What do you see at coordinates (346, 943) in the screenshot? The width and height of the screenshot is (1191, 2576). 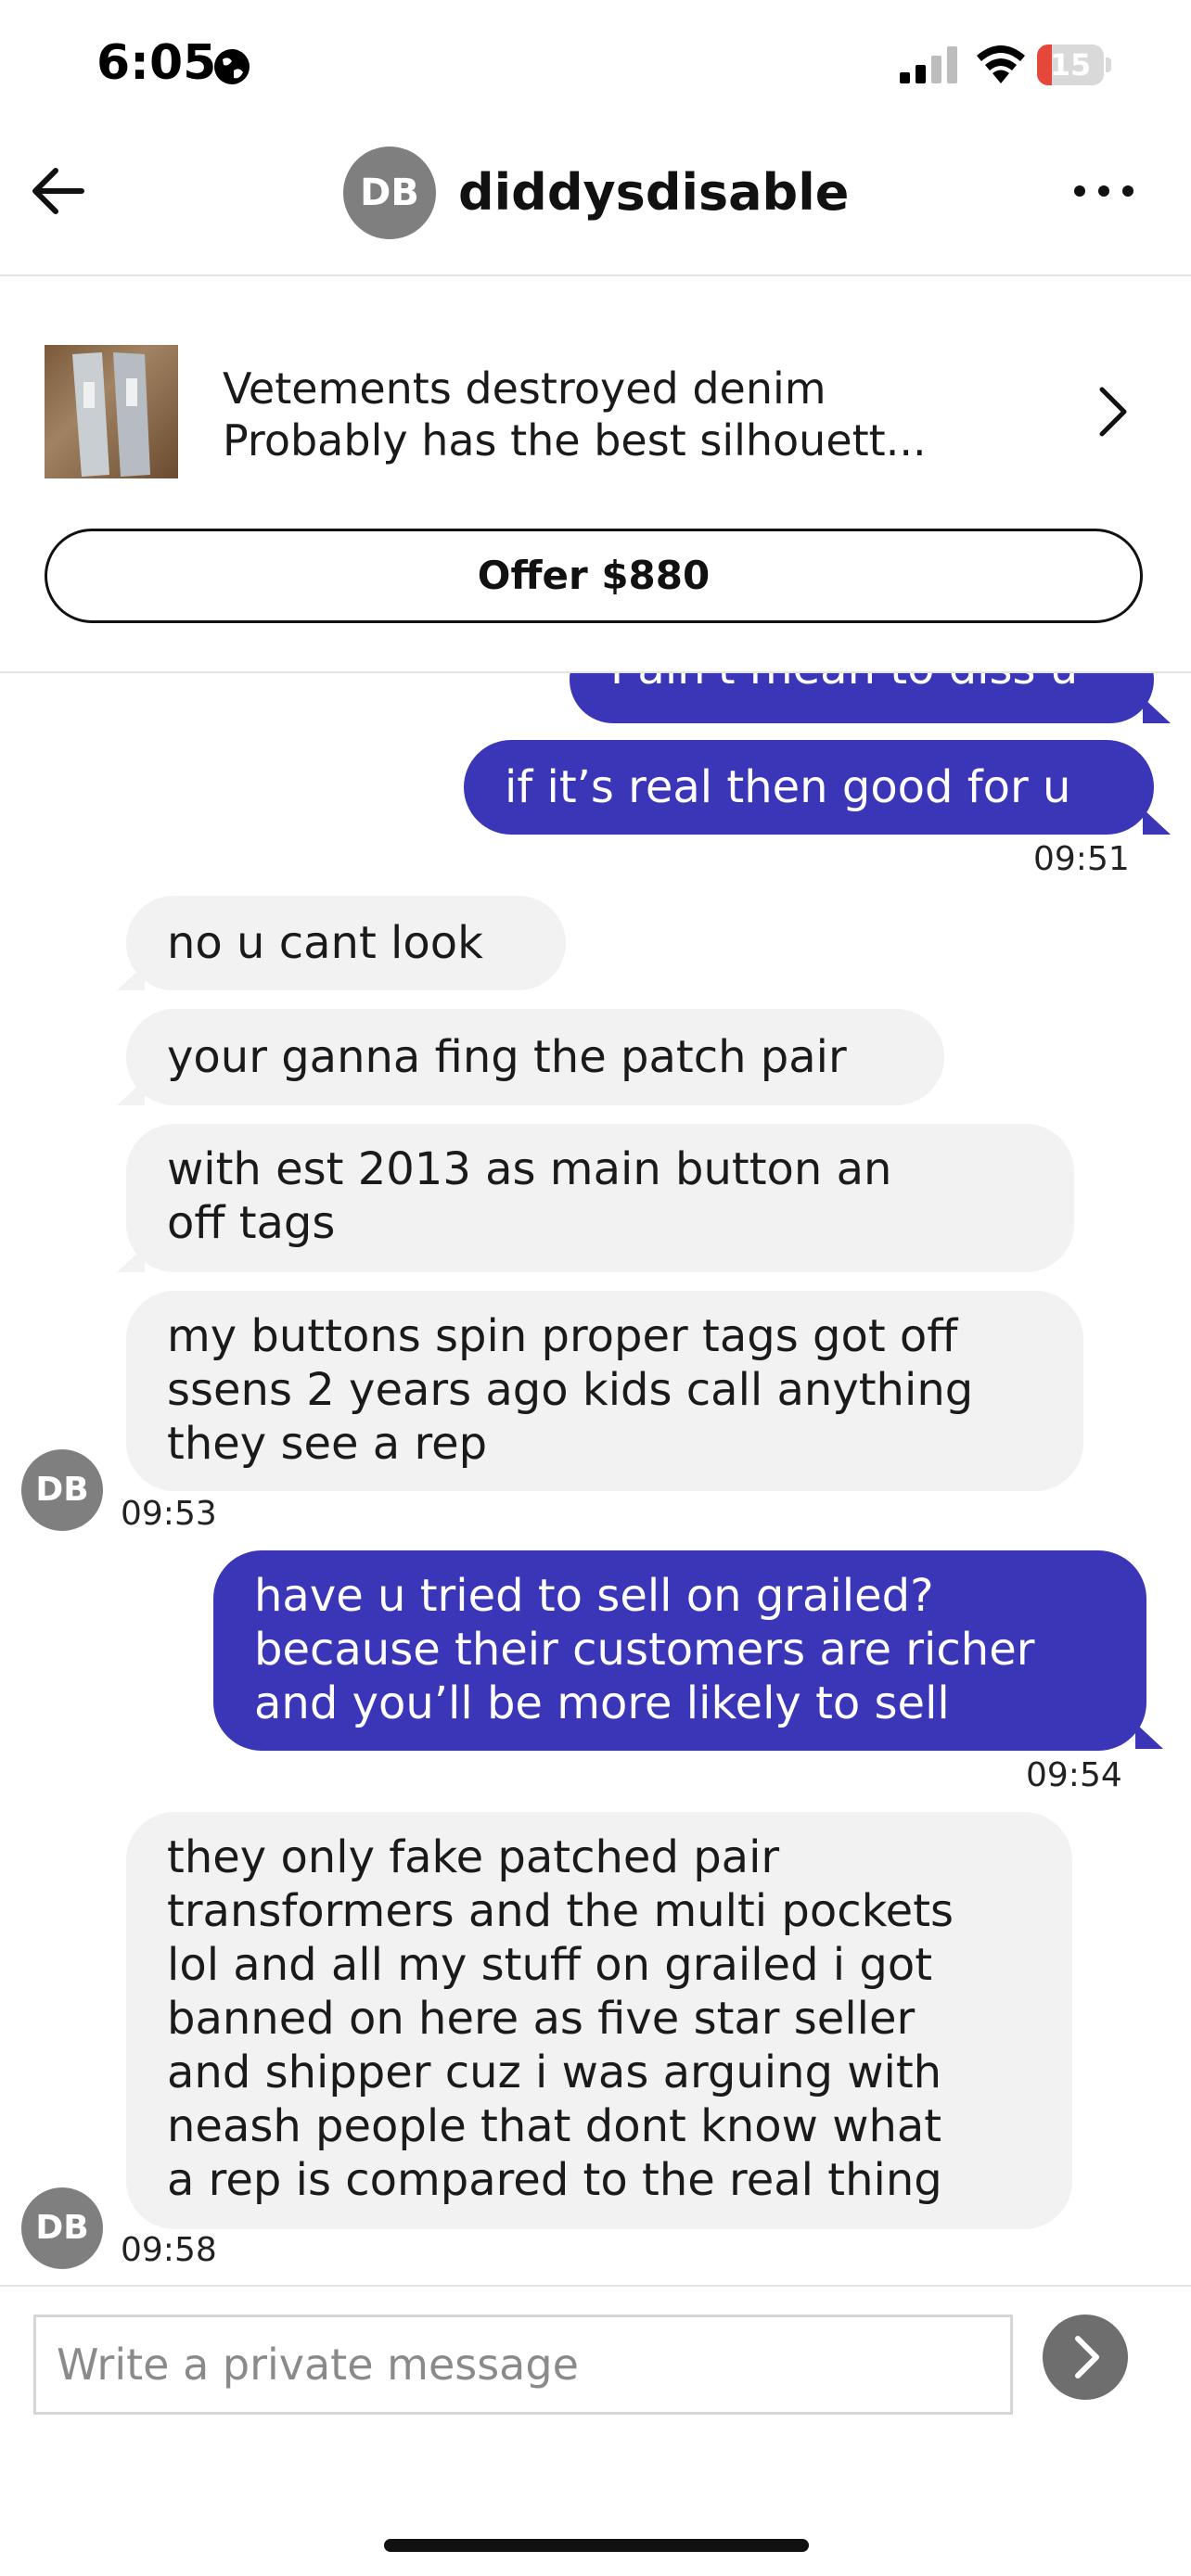 I see `received-message: no u cant look` at bounding box center [346, 943].